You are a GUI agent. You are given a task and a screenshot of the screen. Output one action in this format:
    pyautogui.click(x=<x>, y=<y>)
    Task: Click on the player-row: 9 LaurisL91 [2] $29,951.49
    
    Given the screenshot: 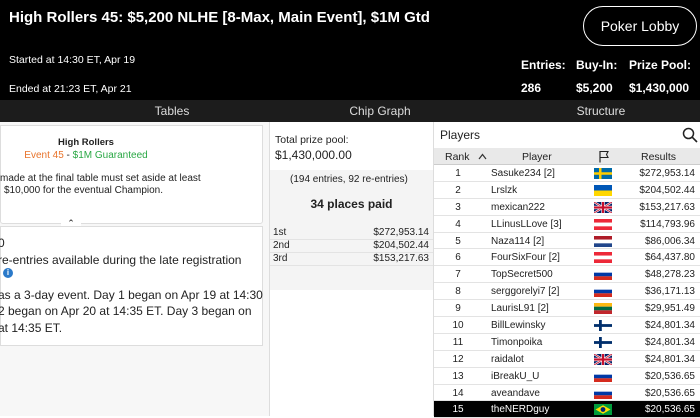 What is the action you would take?
    pyautogui.click(x=567, y=309)
    